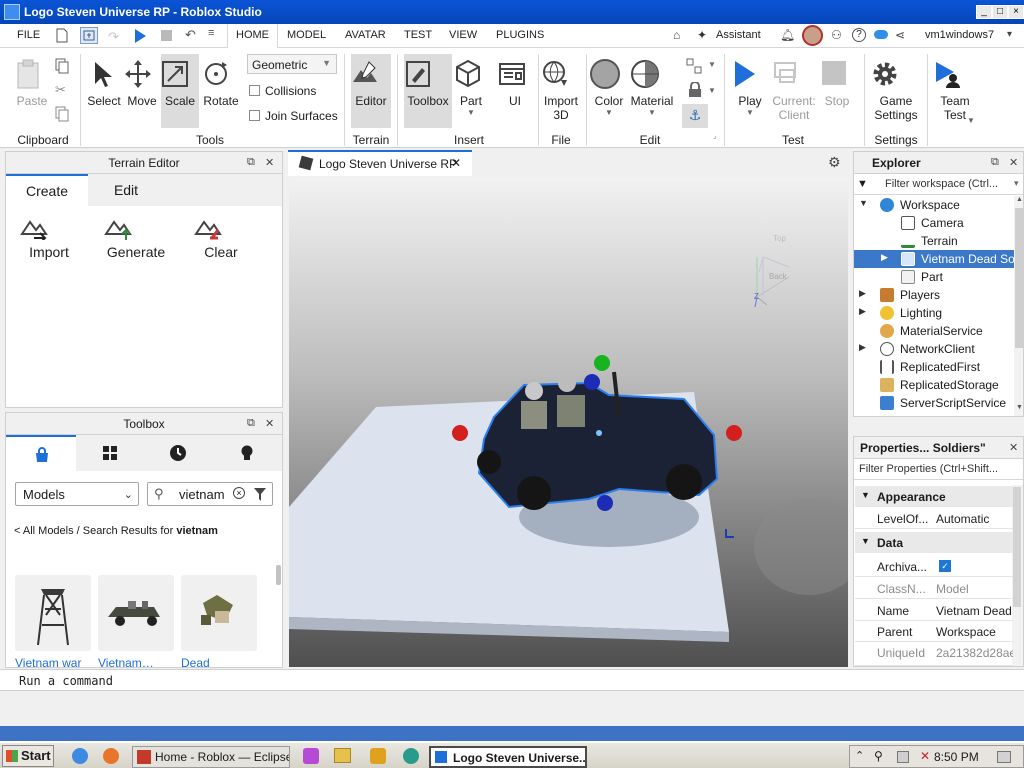  Describe the element at coordinates (371, 91) in the screenshot. I see `terrain-editor-button: Editor` at that location.